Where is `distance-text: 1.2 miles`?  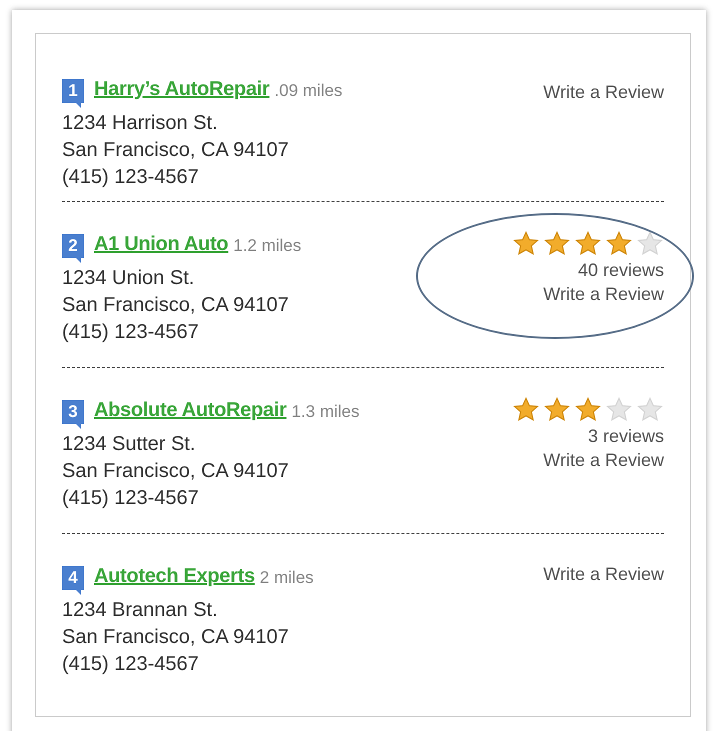 distance-text: 1.2 miles is located at coordinates (267, 245).